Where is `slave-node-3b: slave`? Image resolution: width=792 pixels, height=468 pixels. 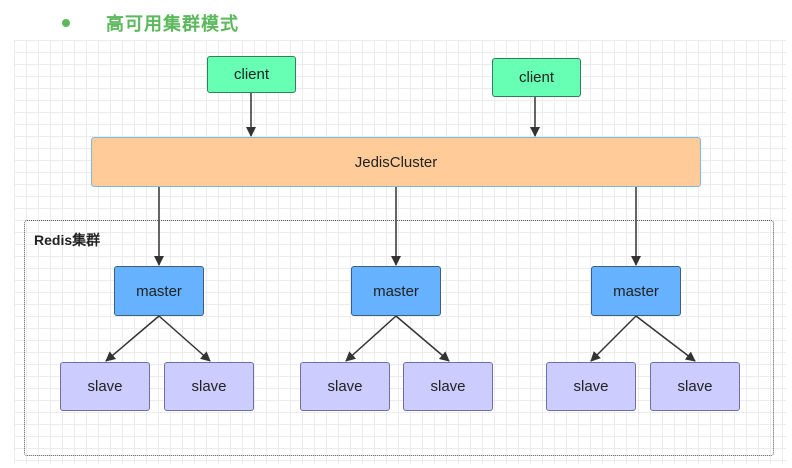
slave-node-3b: slave is located at coordinates (695, 386).